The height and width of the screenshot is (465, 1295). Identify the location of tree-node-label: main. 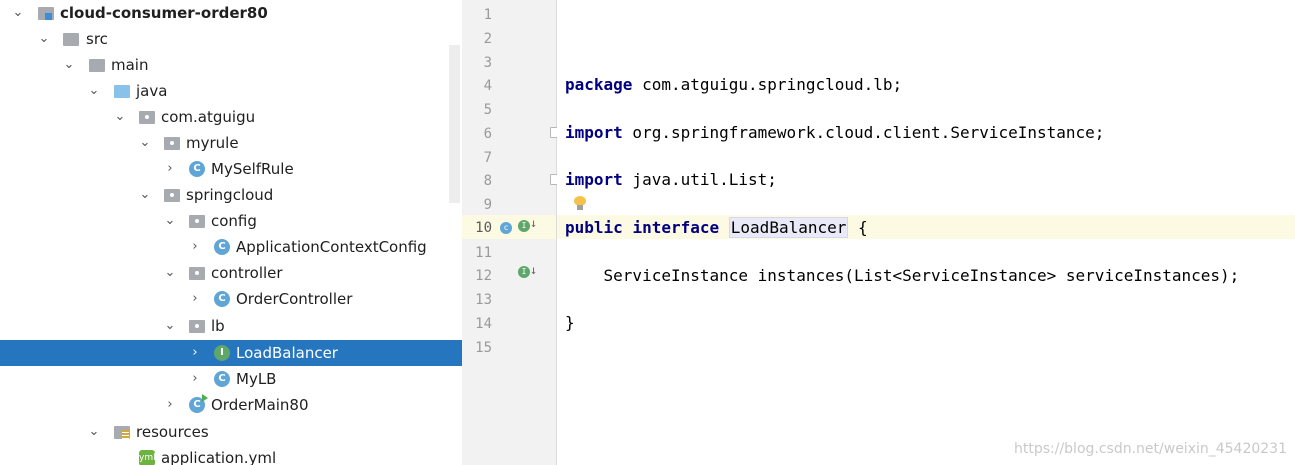
(130, 65).